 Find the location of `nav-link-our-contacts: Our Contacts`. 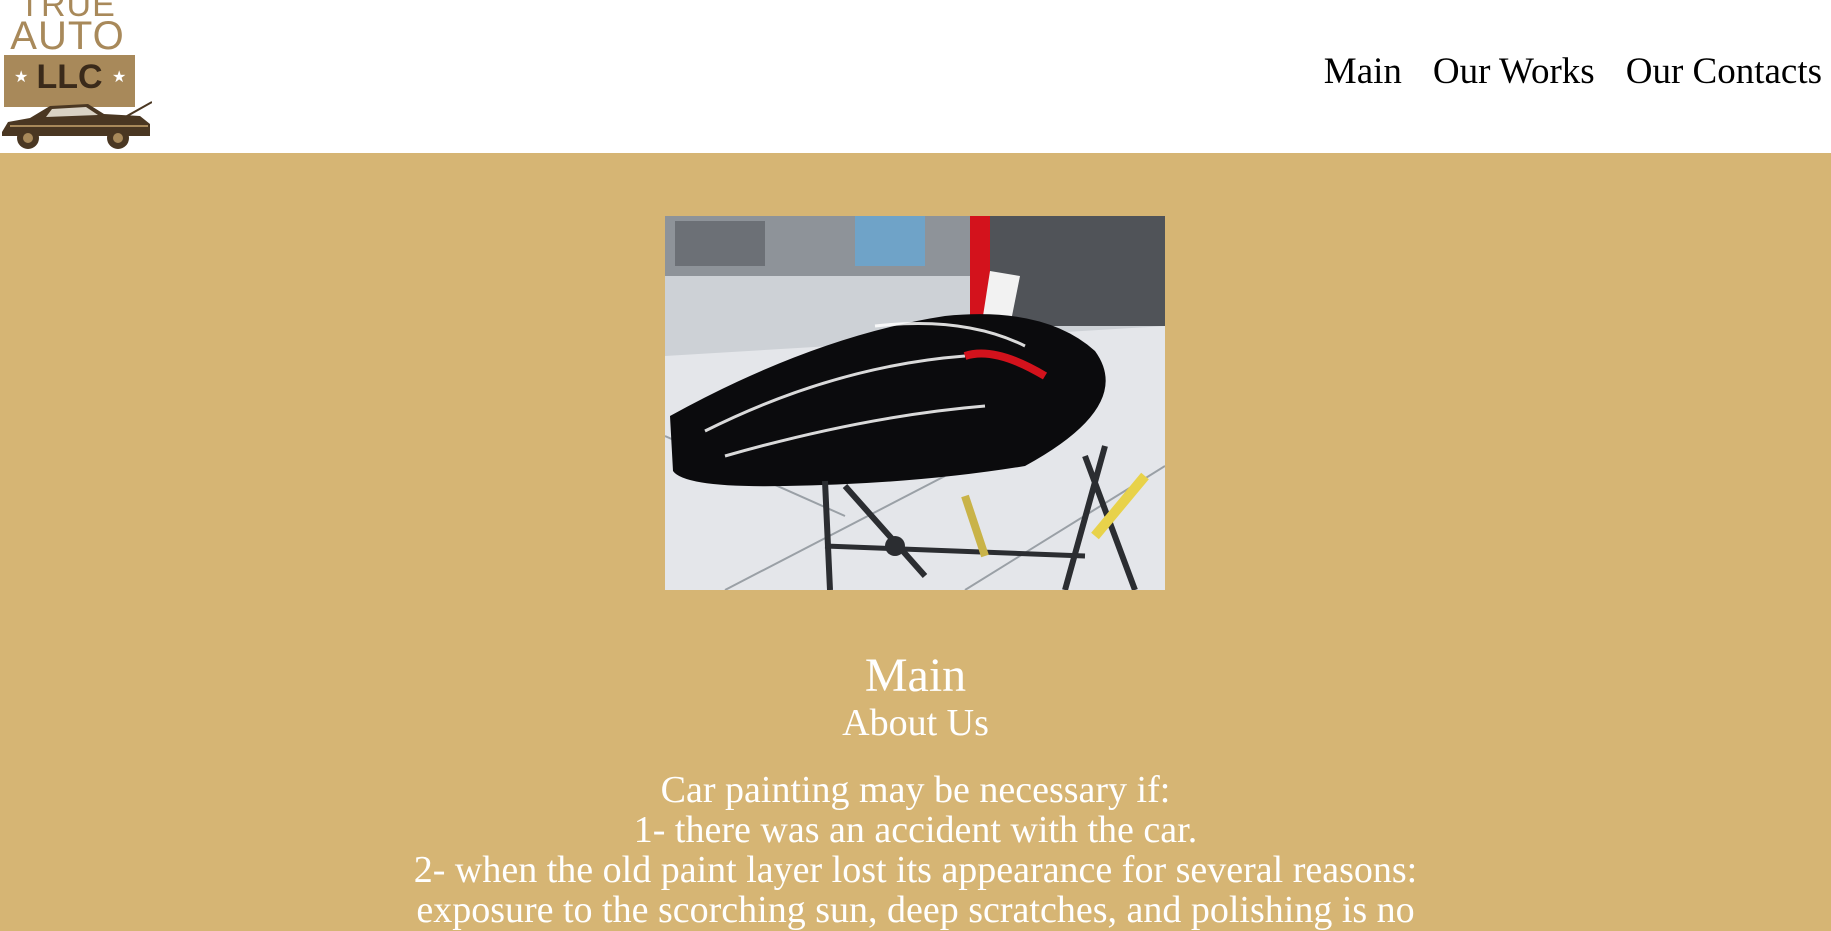

nav-link-our-contacts: Our Contacts is located at coordinates (1724, 71).